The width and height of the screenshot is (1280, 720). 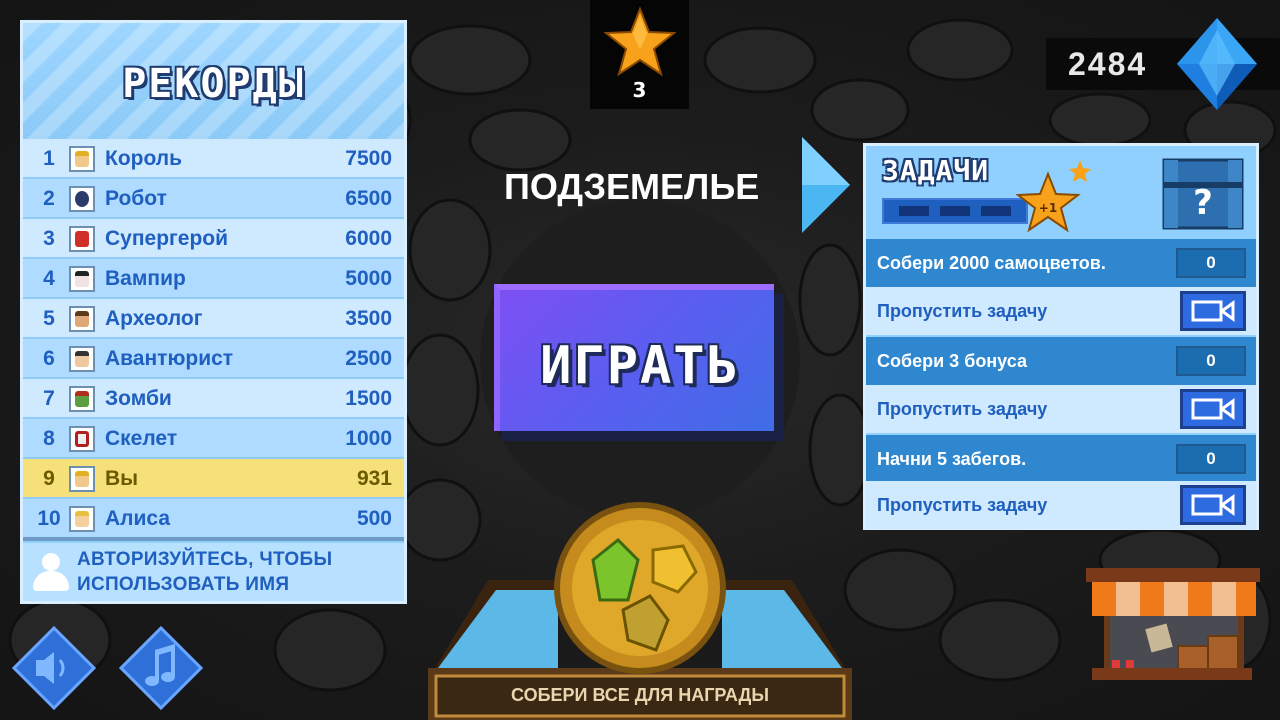 I want to click on player-name: Робот, so click(x=136, y=198).